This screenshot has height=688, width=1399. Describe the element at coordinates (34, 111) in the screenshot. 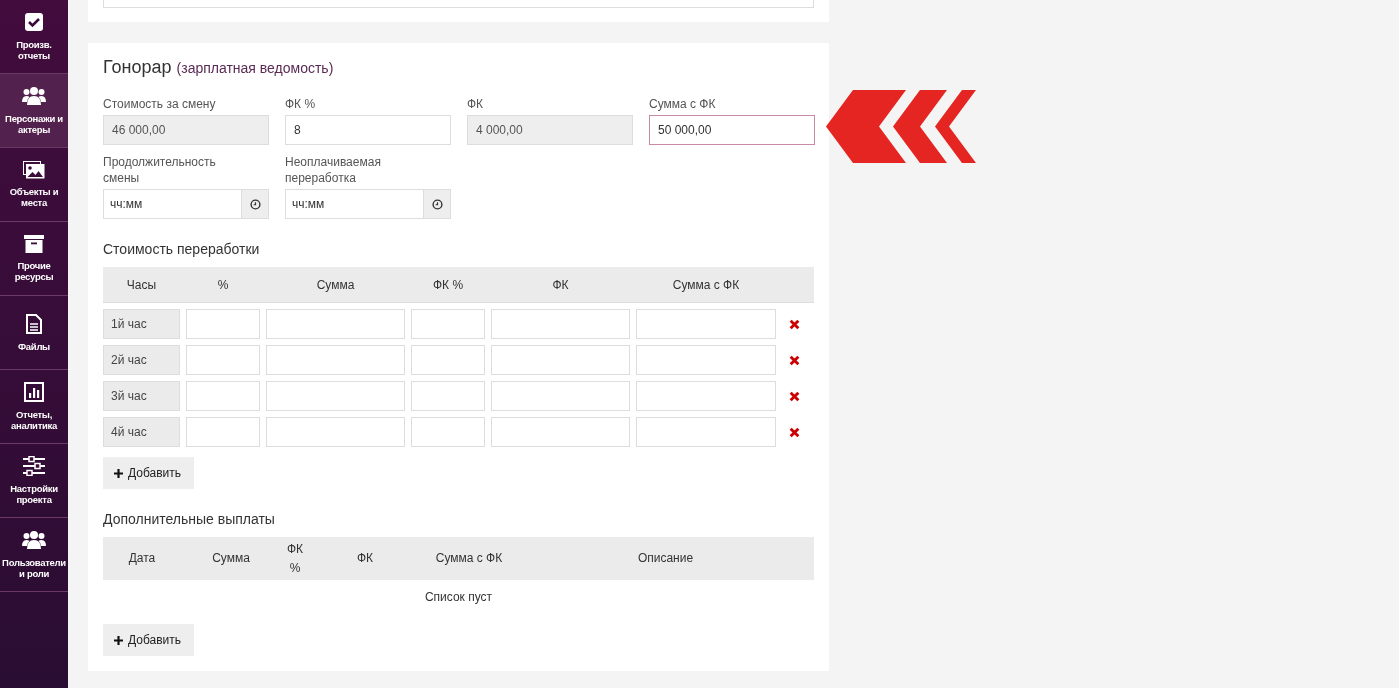

I see `sidebar-item: Персонажи и актеры` at that location.